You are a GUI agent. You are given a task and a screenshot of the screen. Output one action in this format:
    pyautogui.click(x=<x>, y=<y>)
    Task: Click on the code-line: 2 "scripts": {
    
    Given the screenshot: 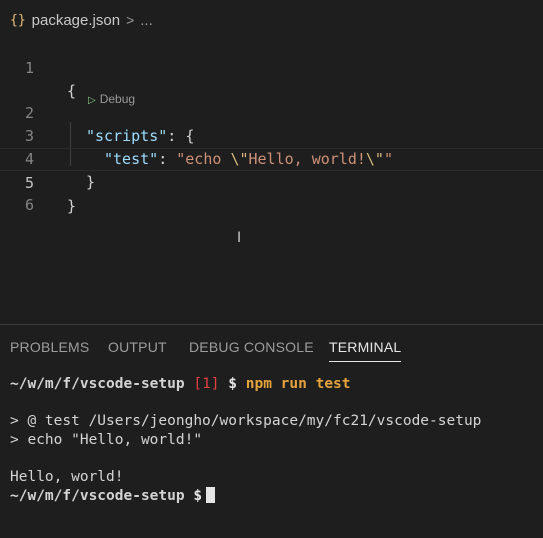 What is the action you would take?
    pyautogui.click(x=271, y=112)
    